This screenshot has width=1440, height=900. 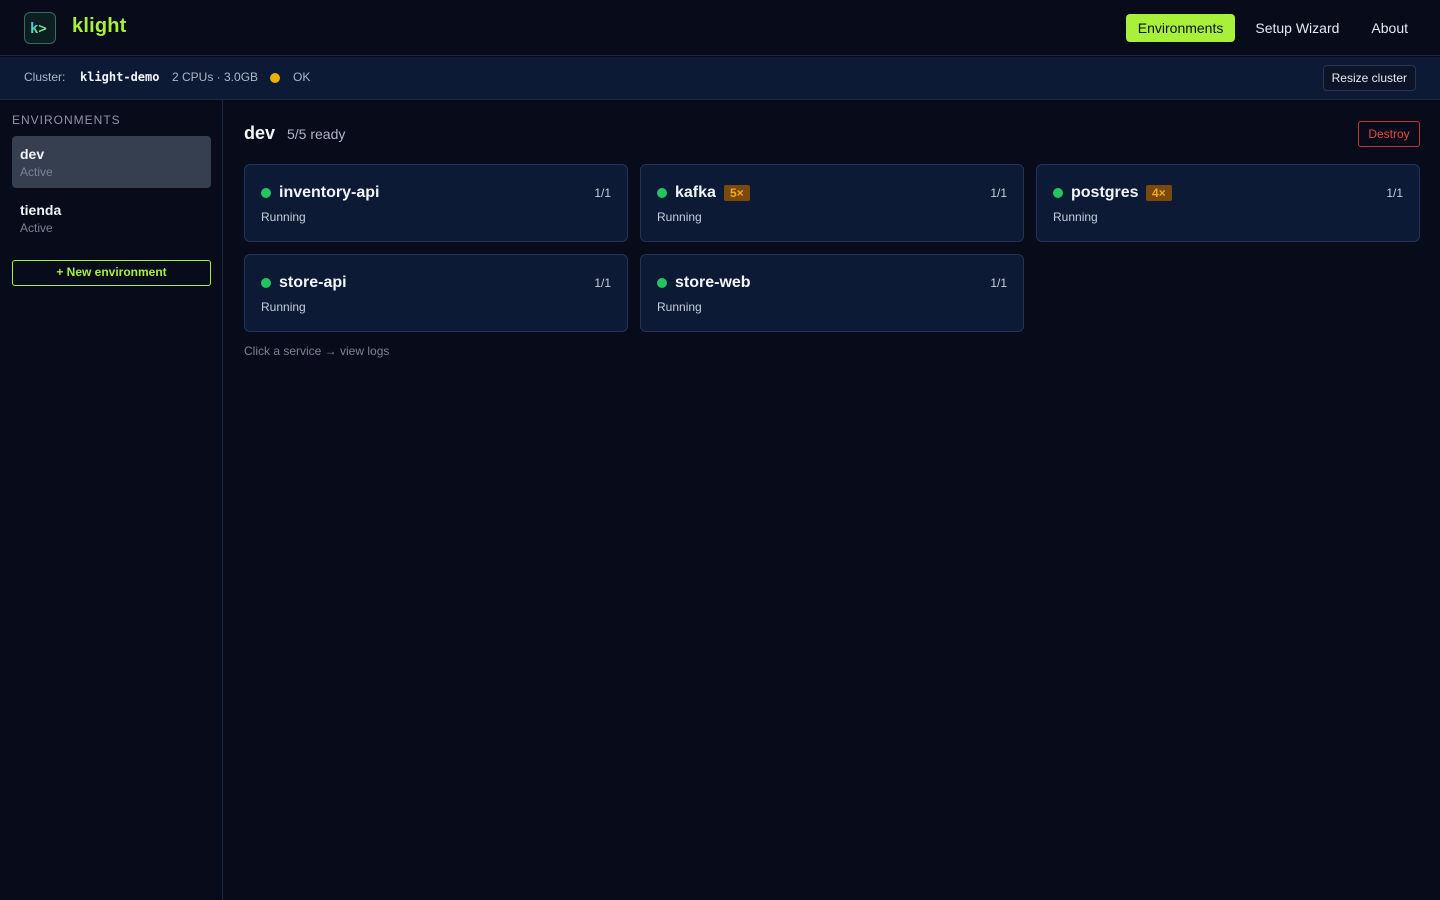 I want to click on service-card-store-web: store-web 1/1 Running, so click(x=832, y=293).